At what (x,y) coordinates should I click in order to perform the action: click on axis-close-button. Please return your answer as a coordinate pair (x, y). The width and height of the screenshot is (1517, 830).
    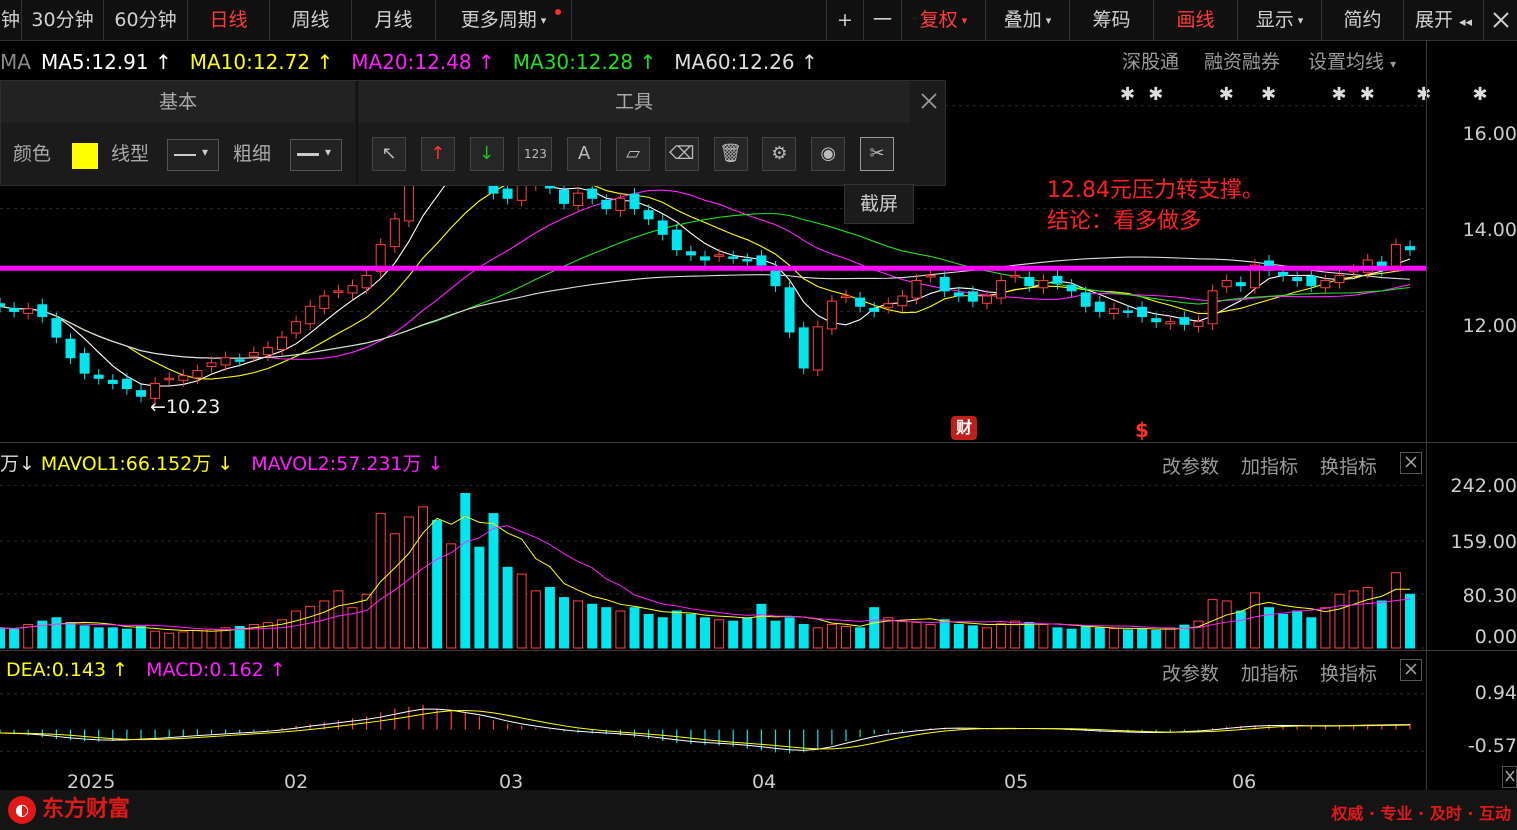
    Looking at the image, I should click on (1509, 777).